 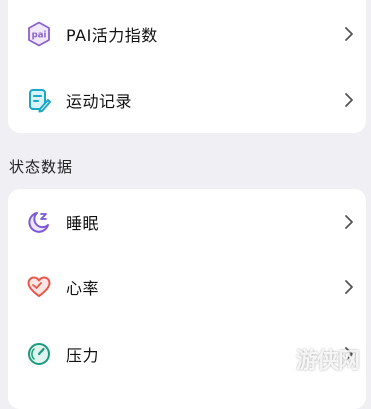 What do you see at coordinates (328, 361) in the screenshot?
I see `watermark-logo: 游侠网` at bounding box center [328, 361].